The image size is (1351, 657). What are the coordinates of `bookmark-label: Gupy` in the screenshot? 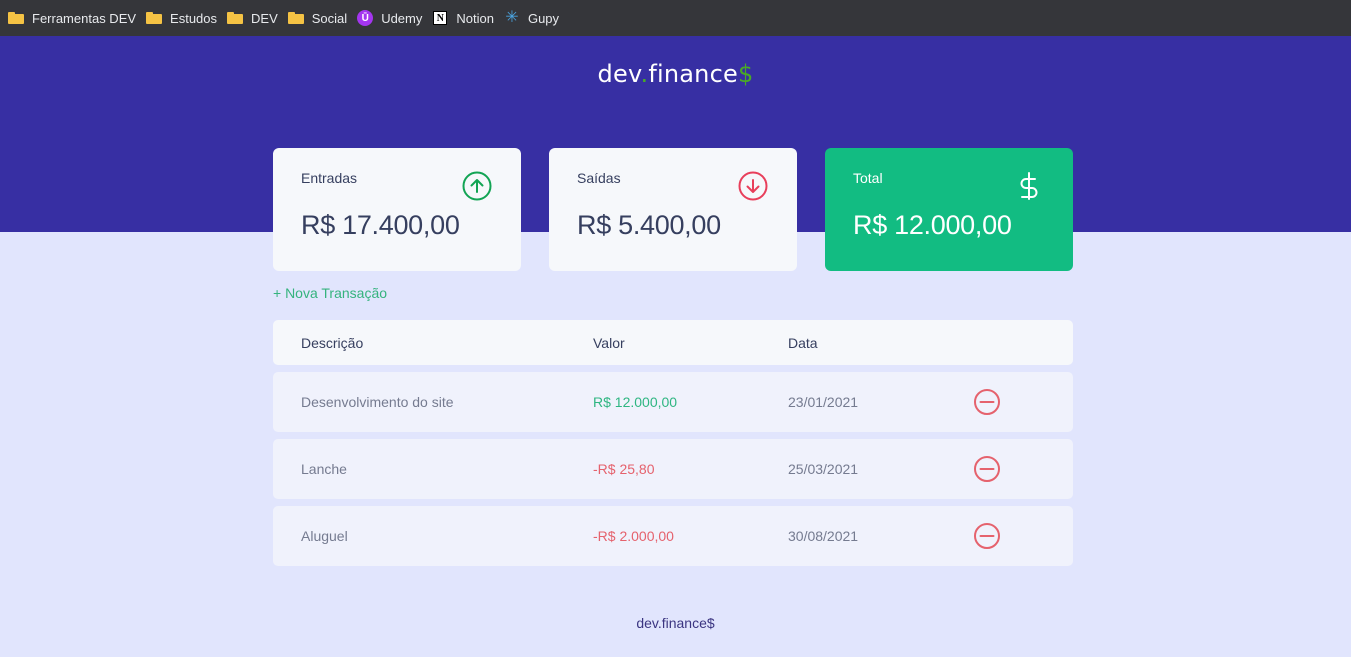 It's located at (543, 18).